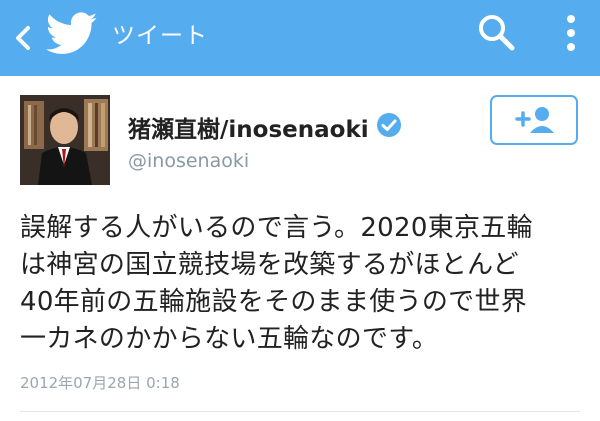 This screenshot has width=600, height=421. What do you see at coordinates (389, 125) in the screenshot?
I see `verified-badge-icon` at bounding box center [389, 125].